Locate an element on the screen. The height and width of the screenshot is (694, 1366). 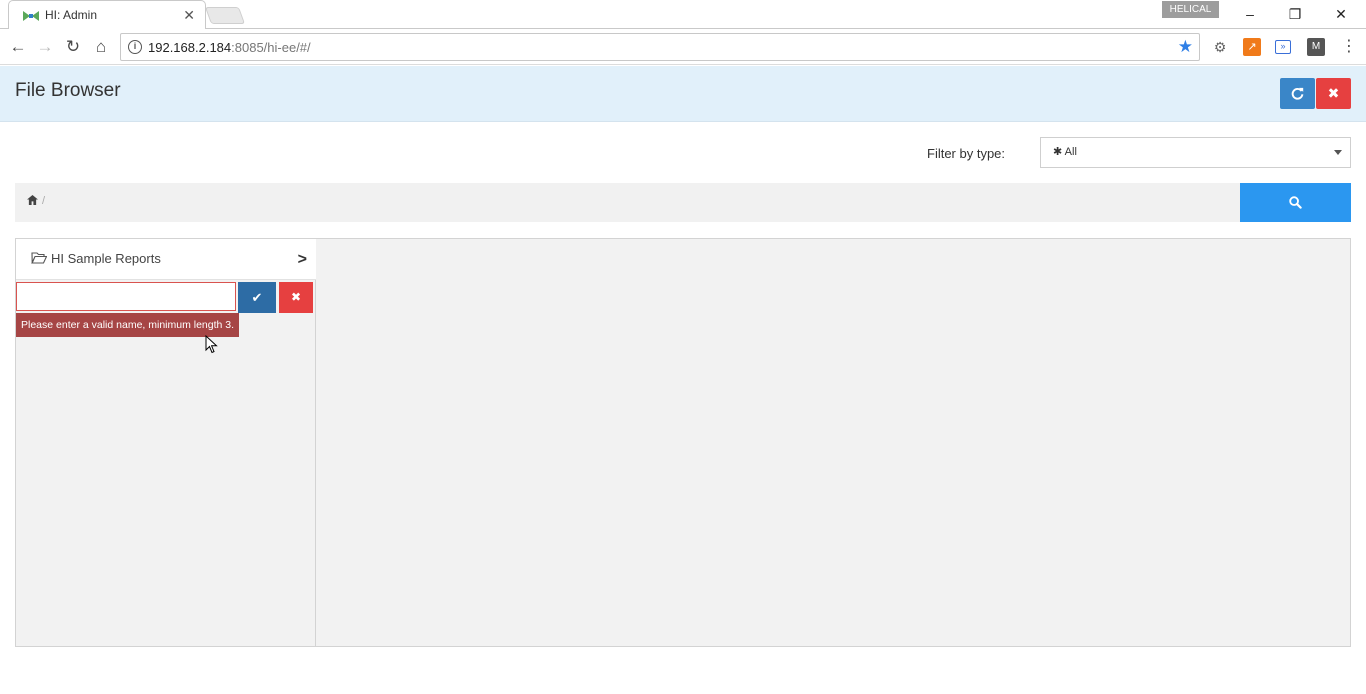
filter-selected-value: ✱ All is located at coordinates (1065, 152).